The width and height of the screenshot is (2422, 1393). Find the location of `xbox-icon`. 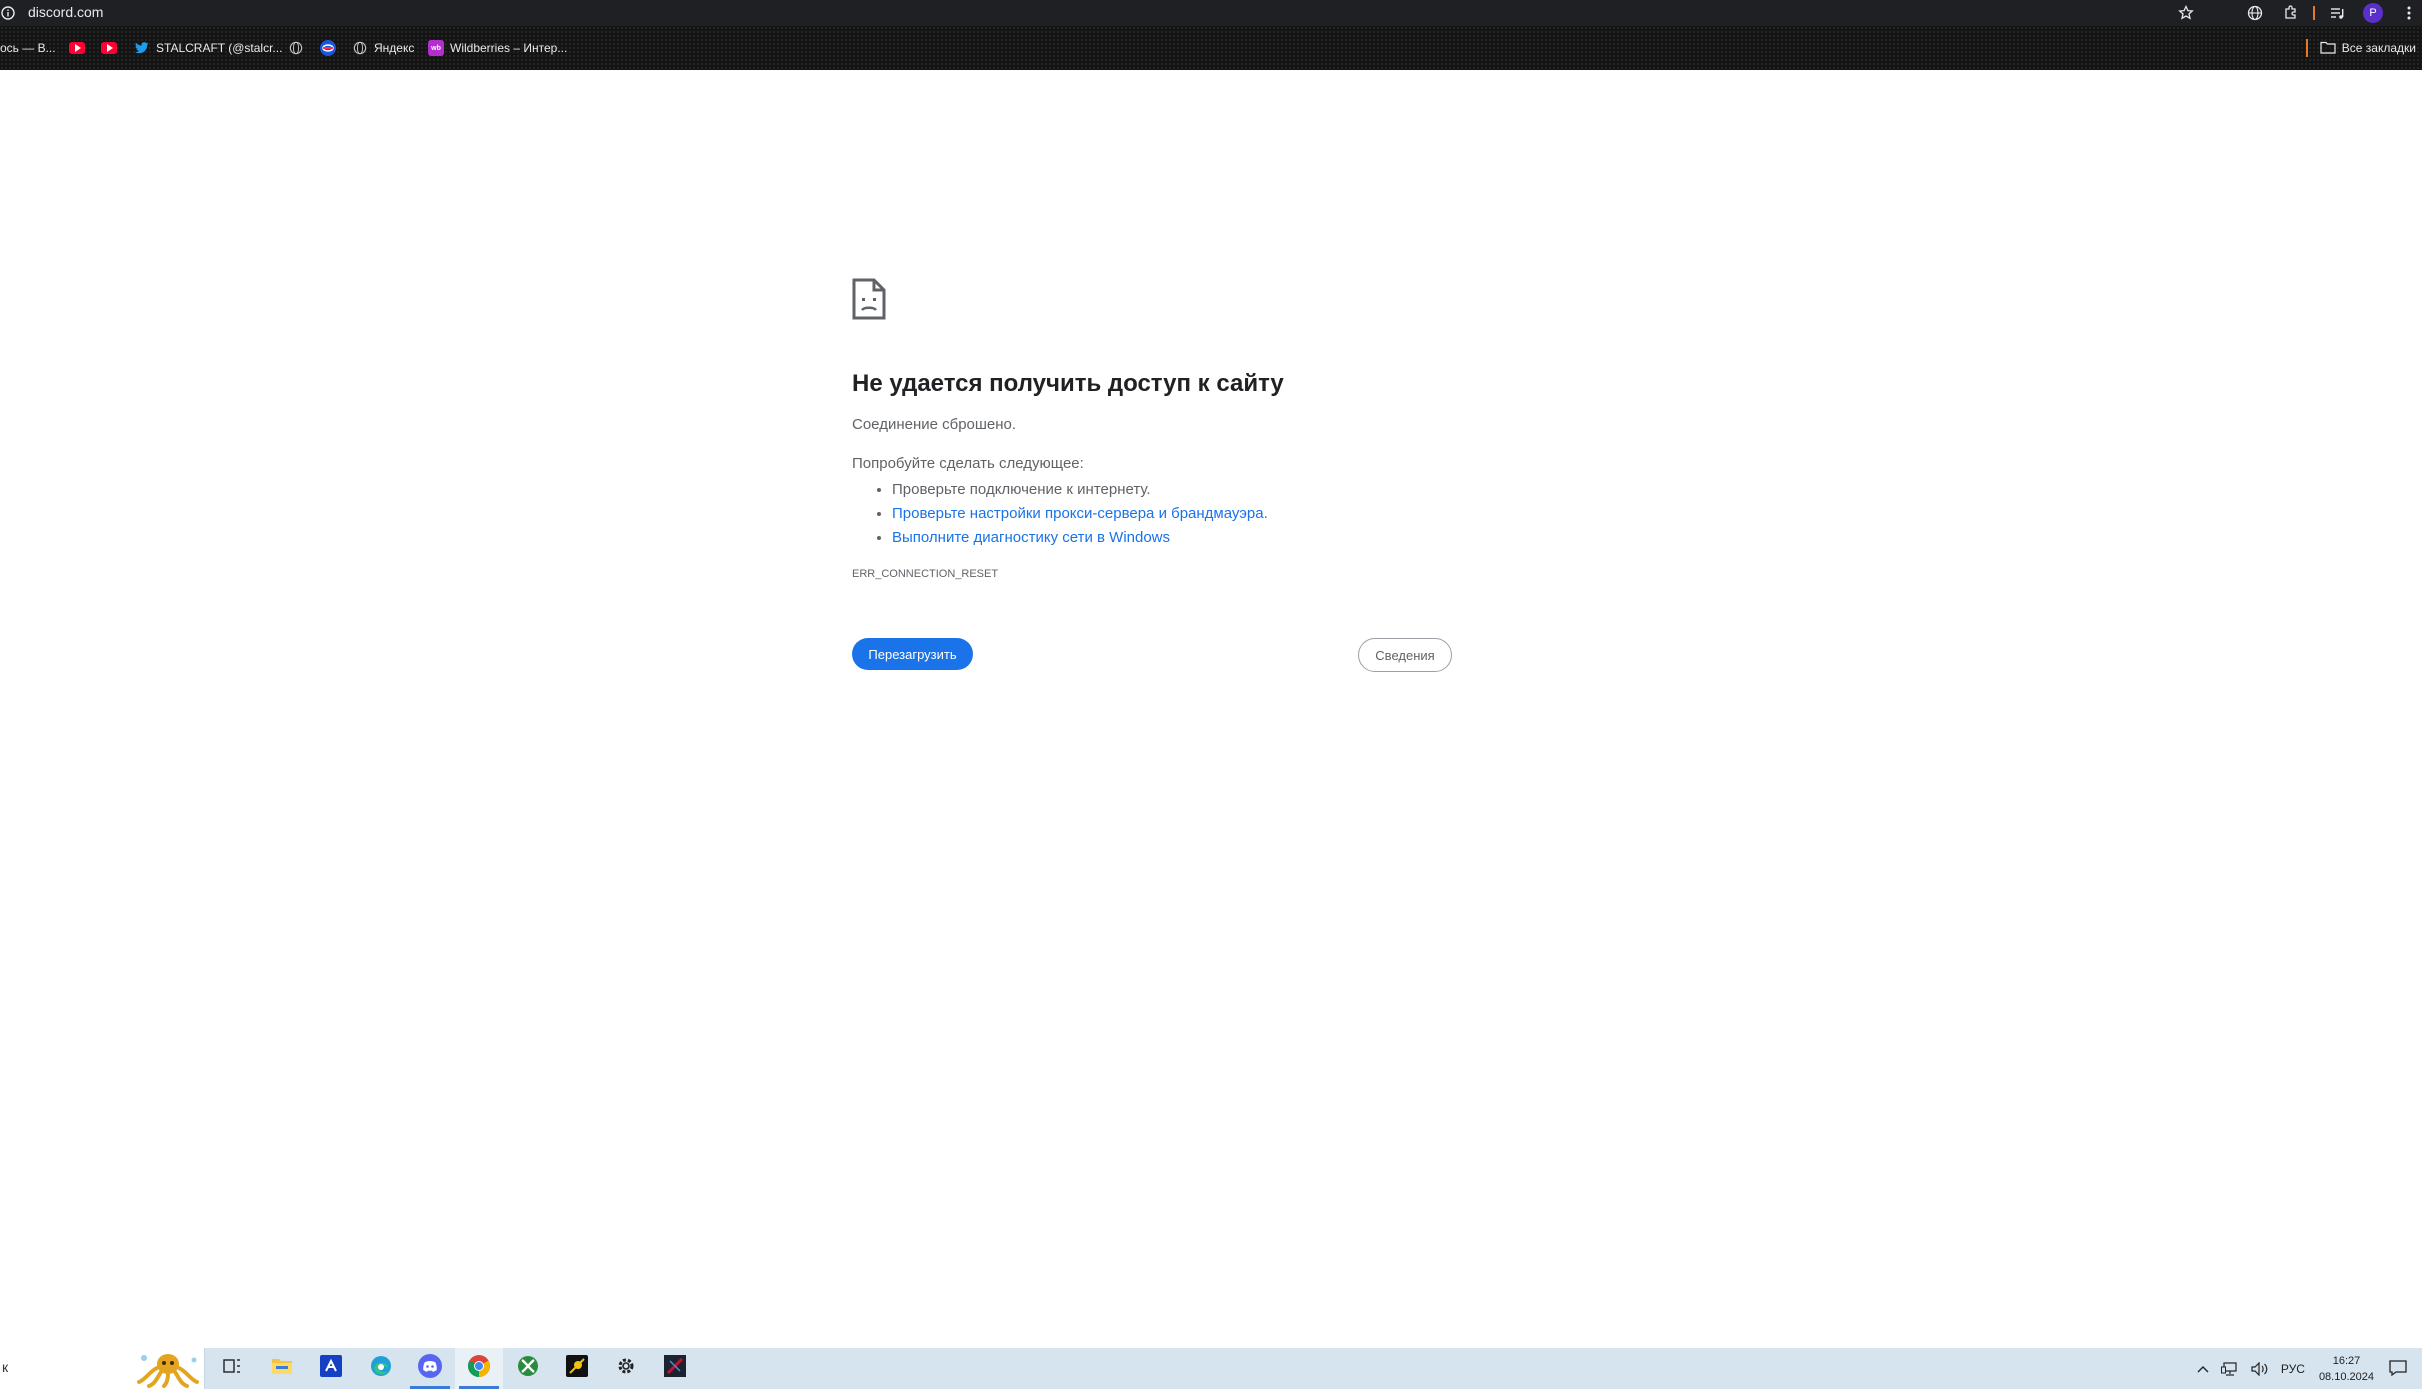

xbox-icon is located at coordinates (528, 1368).